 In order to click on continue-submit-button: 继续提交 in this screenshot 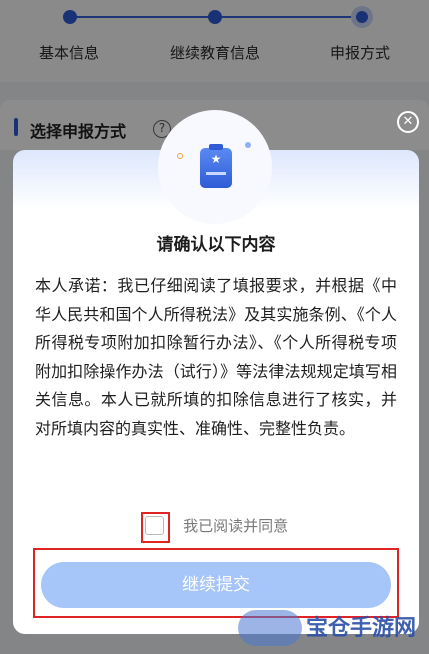, I will do `click(216, 585)`.